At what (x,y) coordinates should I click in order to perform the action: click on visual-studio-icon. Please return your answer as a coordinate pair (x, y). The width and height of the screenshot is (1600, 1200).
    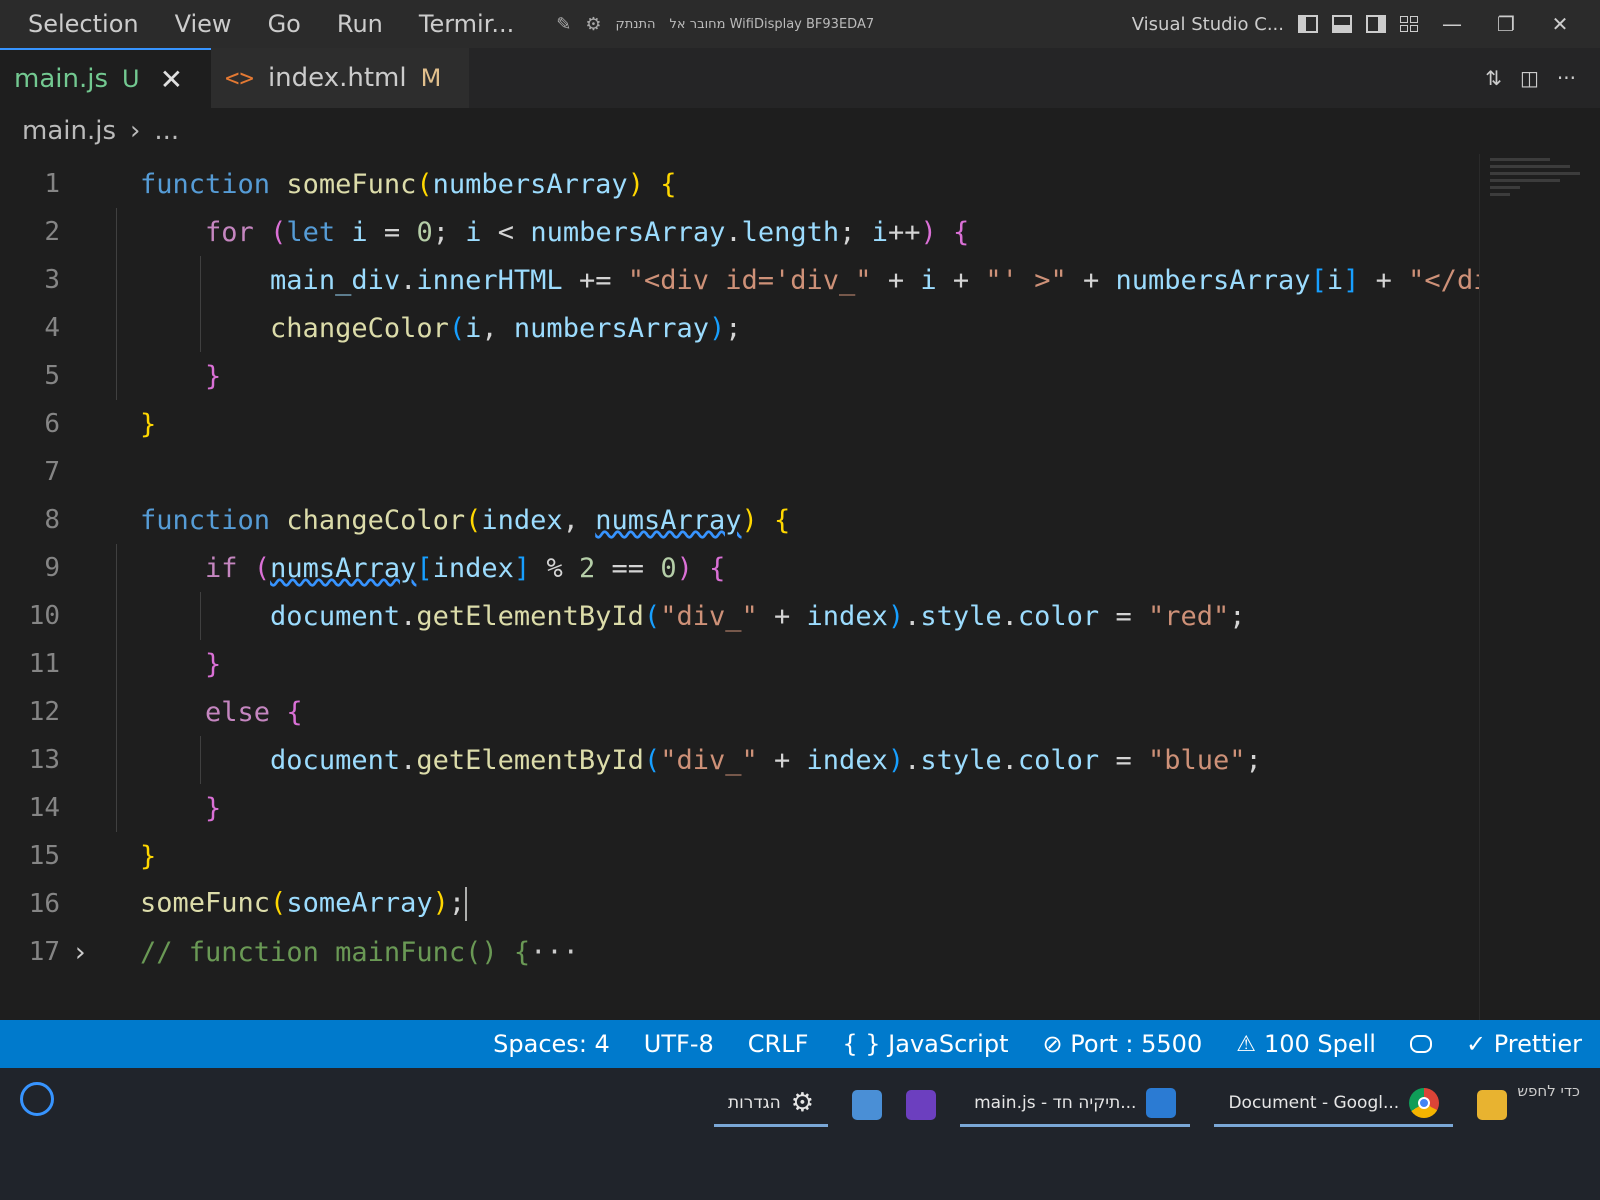
    Looking at the image, I should click on (921, 1104).